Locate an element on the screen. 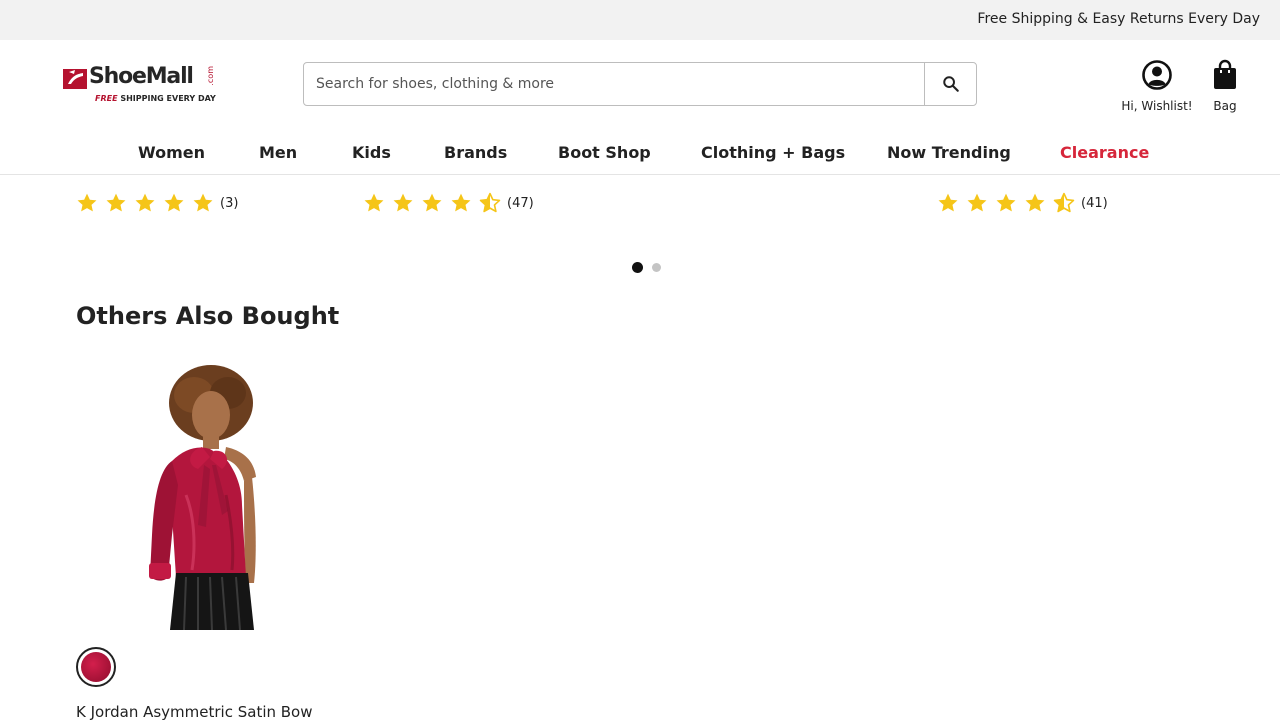 The image size is (1280, 720). bag-button: Bag is located at coordinates (1225, 86).